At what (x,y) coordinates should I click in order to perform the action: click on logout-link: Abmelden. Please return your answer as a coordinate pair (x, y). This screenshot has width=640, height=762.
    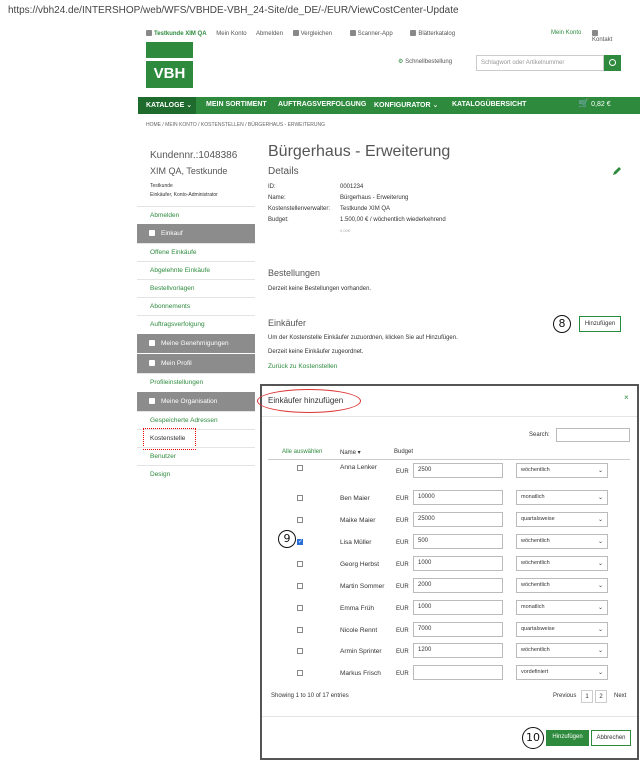
    Looking at the image, I should click on (269, 34).